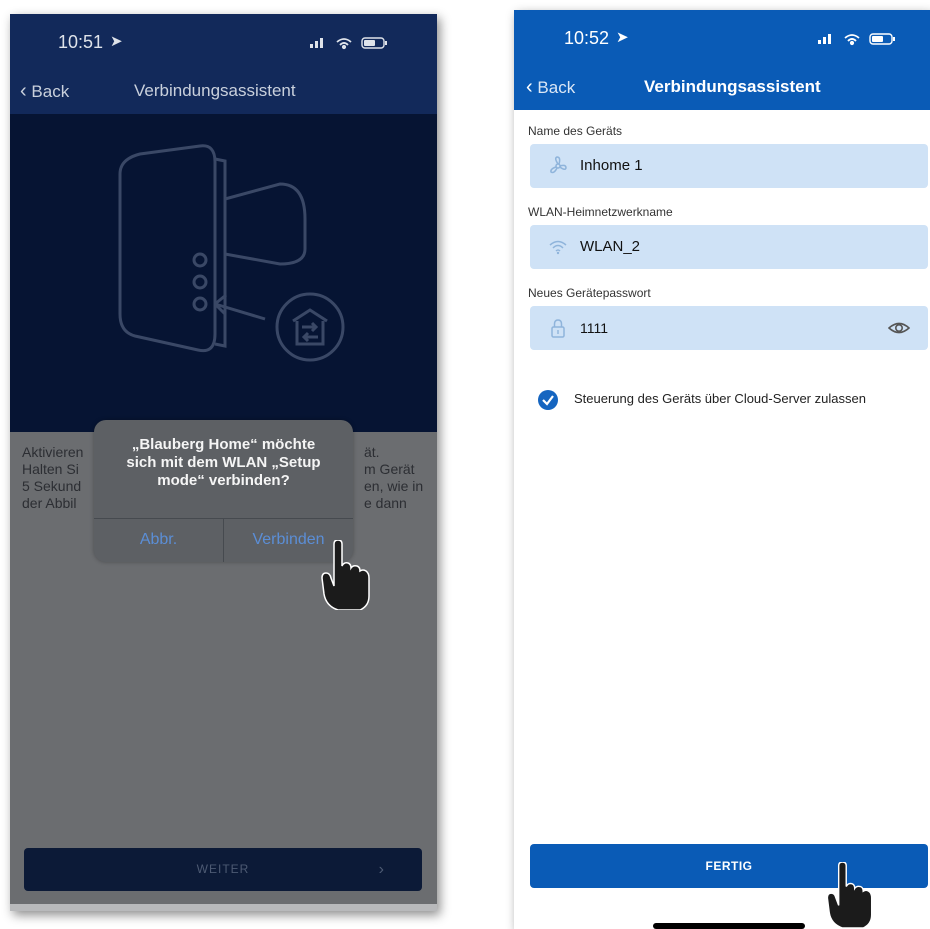 This screenshot has width=930, height=929. I want to click on device-name-value: Inhome 1, so click(611, 165).